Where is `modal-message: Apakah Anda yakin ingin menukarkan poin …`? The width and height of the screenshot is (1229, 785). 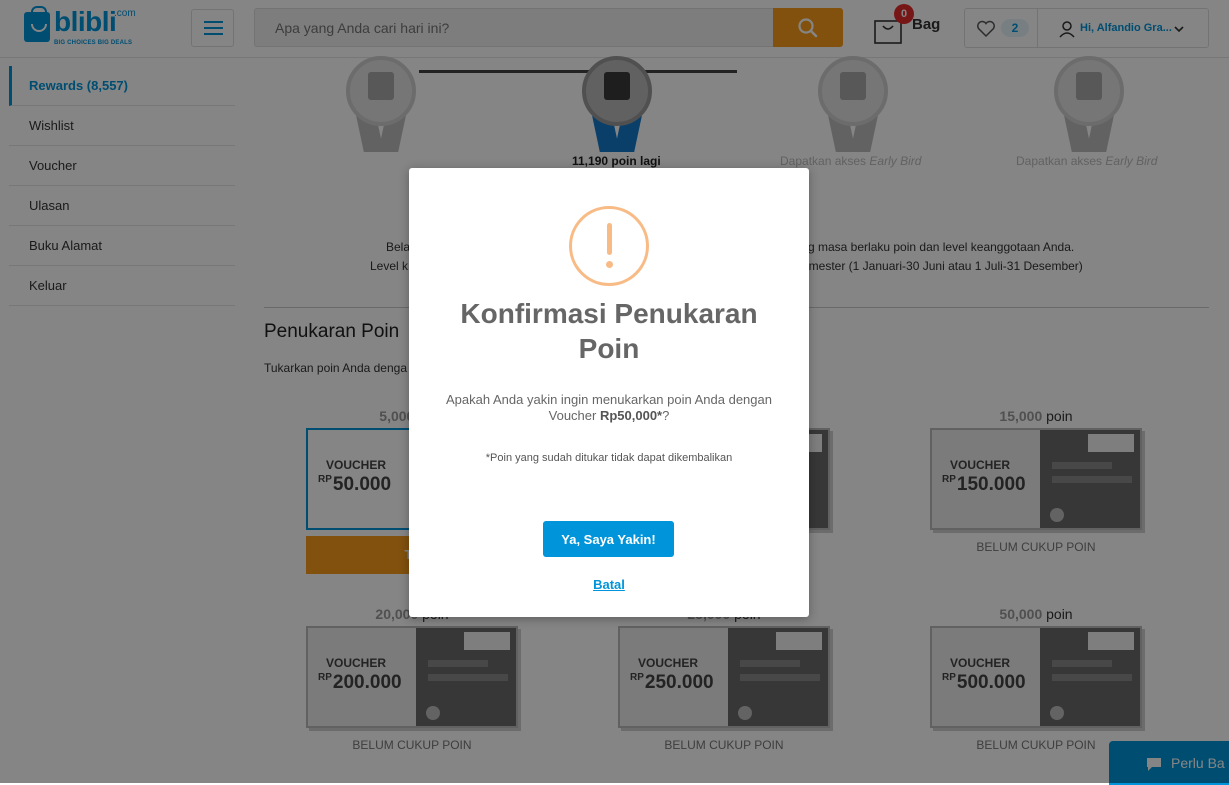
modal-message: Apakah Anda yakin ingin menukarkan poin … is located at coordinates (609, 407).